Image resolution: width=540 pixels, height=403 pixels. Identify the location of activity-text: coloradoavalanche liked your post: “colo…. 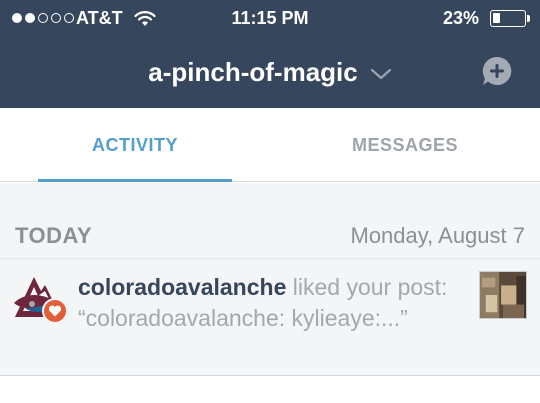
(268, 303).